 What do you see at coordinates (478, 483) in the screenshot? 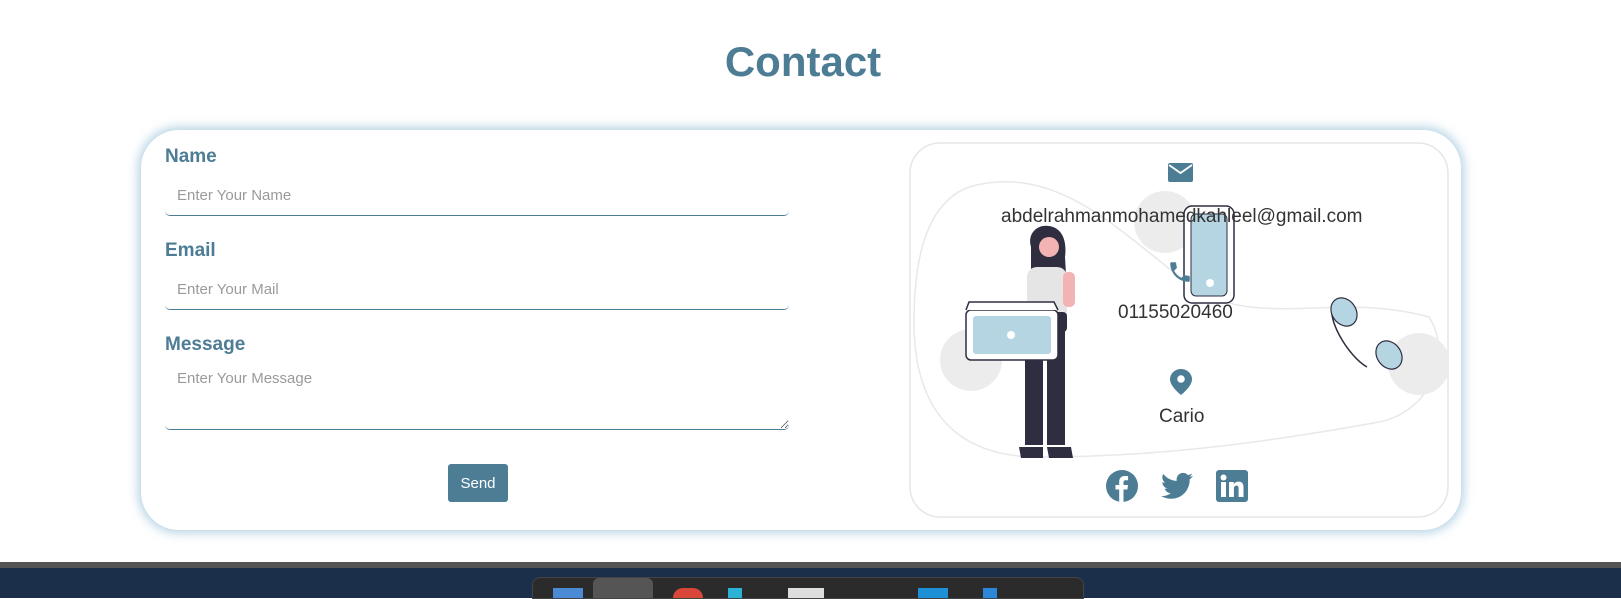
I see `send-button: Send` at bounding box center [478, 483].